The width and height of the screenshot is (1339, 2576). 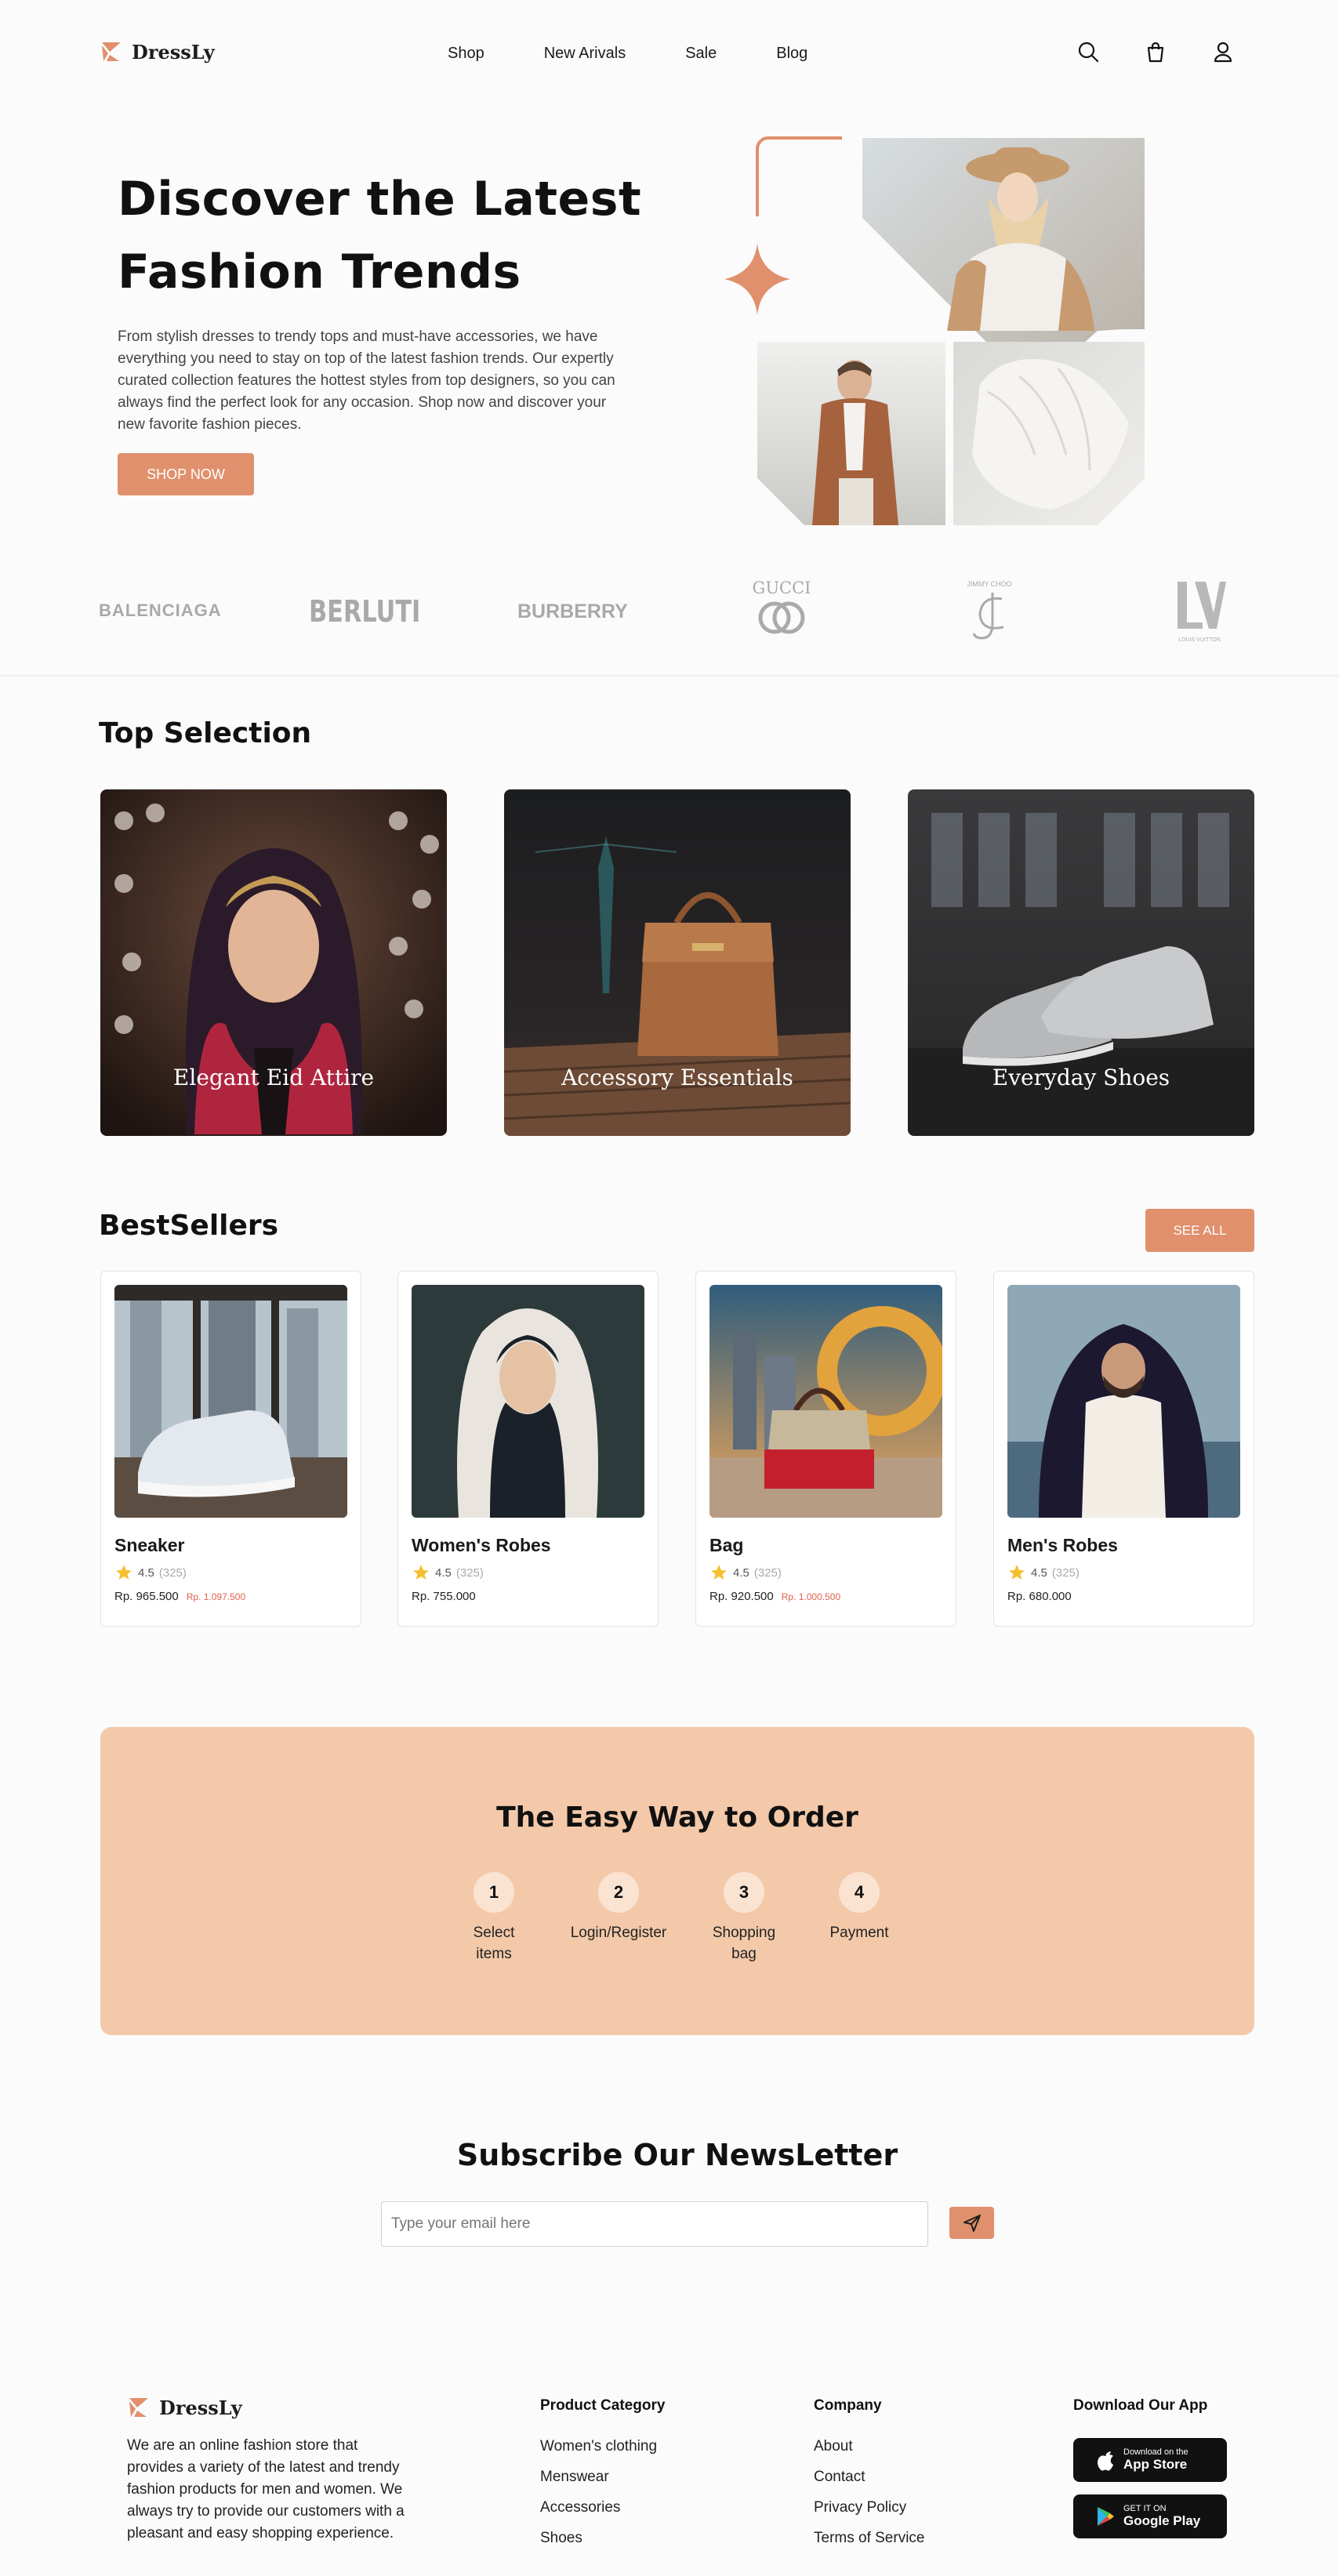 I want to click on footer-link-terms: Terms of Service, so click(x=869, y=2538).